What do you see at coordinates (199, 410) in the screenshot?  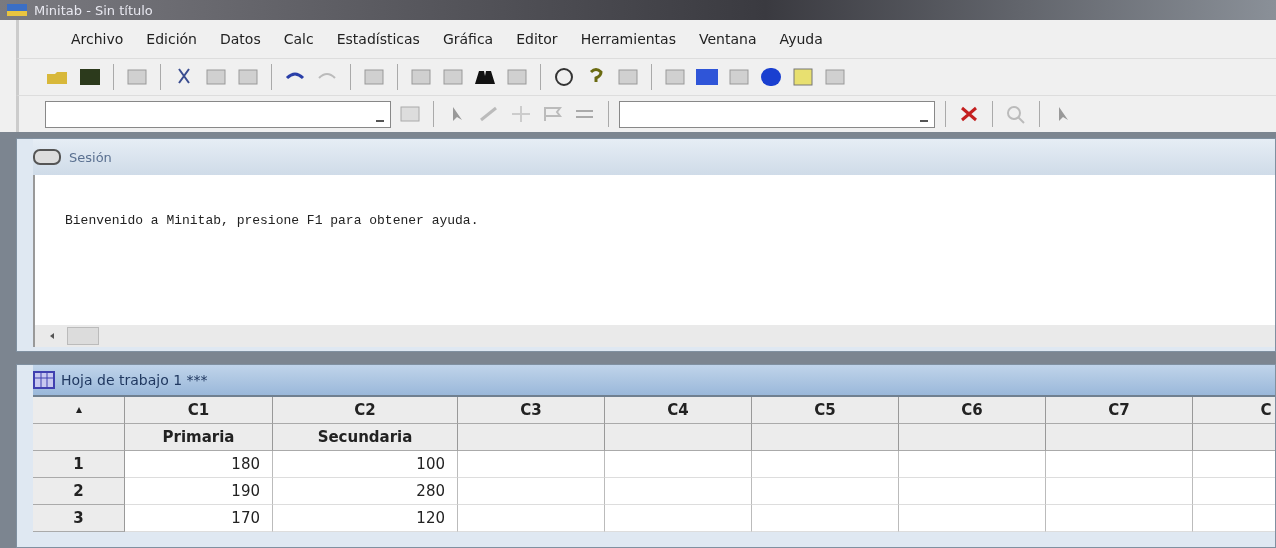 I see `column-header: C1` at bounding box center [199, 410].